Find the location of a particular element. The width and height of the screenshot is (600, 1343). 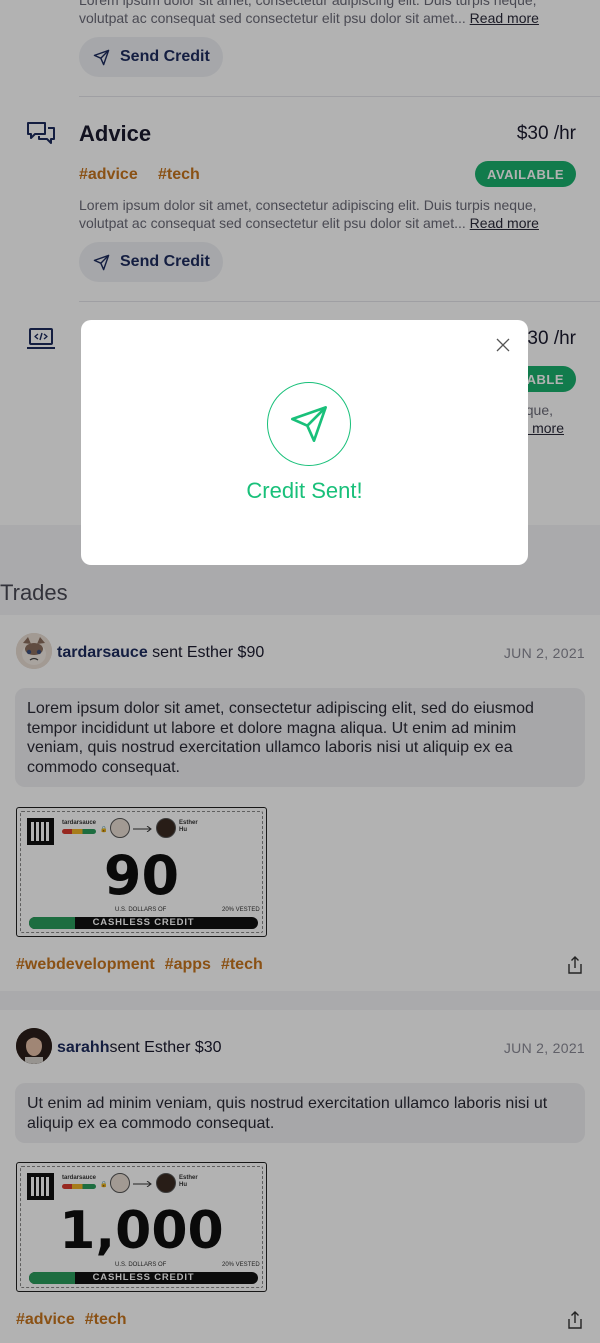

paper-plane-icon is located at coordinates (309, 424).